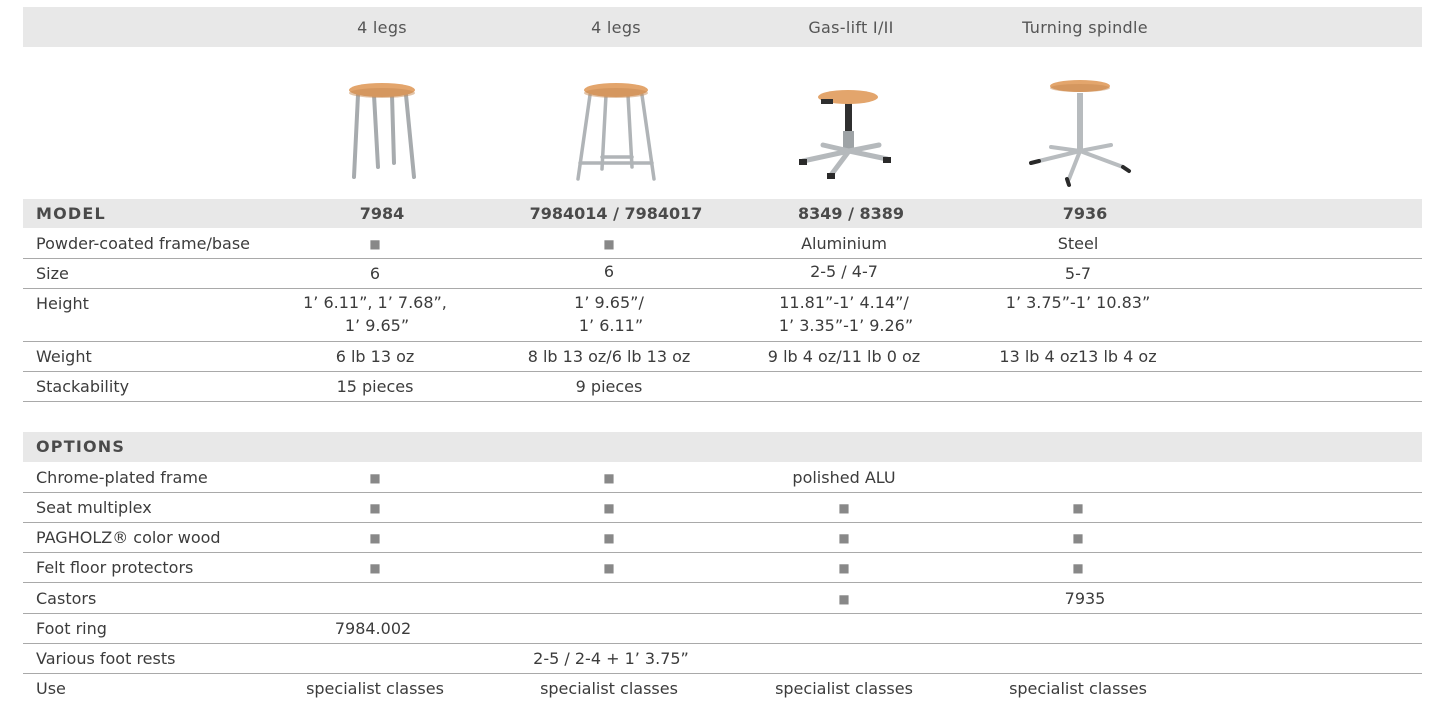  What do you see at coordinates (1085, 598) in the screenshot?
I see `table-cell: 7935` at bounding box center [1085, 598].